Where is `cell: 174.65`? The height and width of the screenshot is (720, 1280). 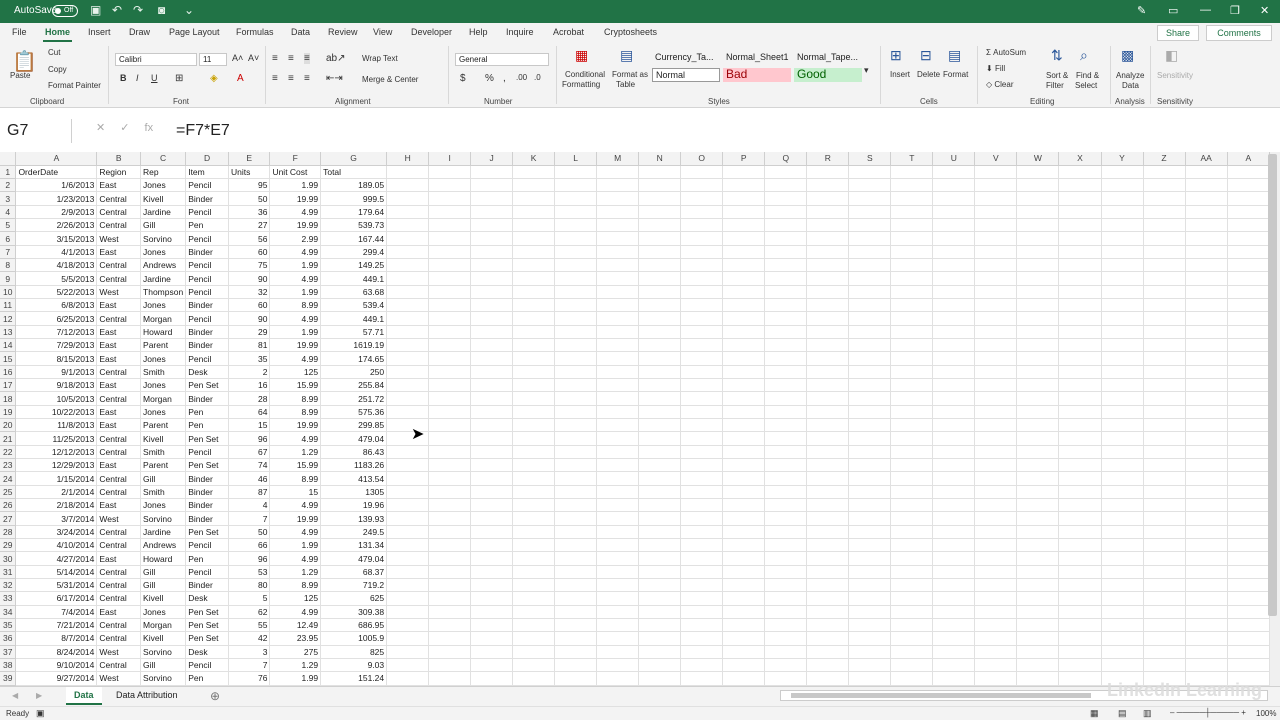
cell: 174.65 is located at coordinates (354, 358).